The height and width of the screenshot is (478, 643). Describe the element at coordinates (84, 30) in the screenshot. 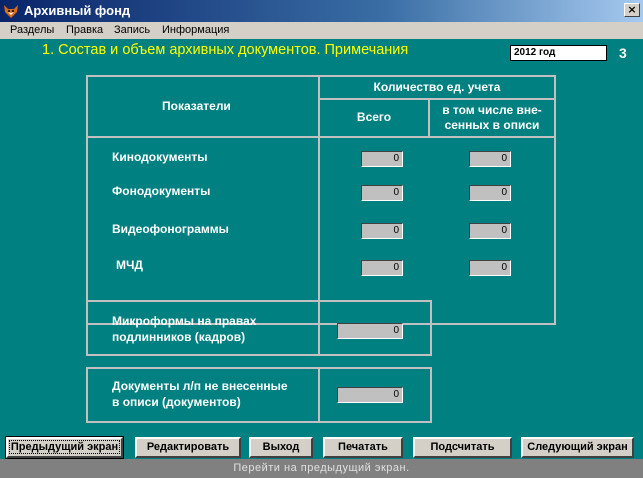

I see `menu-item-edit: Правка` at that location.